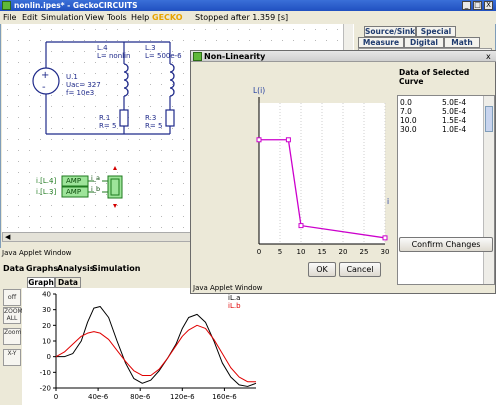 The height and width of the screenshot is (407, 496). What do you see at coordinates (68, 282) in the screenshot?
I see `scope-tab-data: Data` at bounding box center [68, 282].